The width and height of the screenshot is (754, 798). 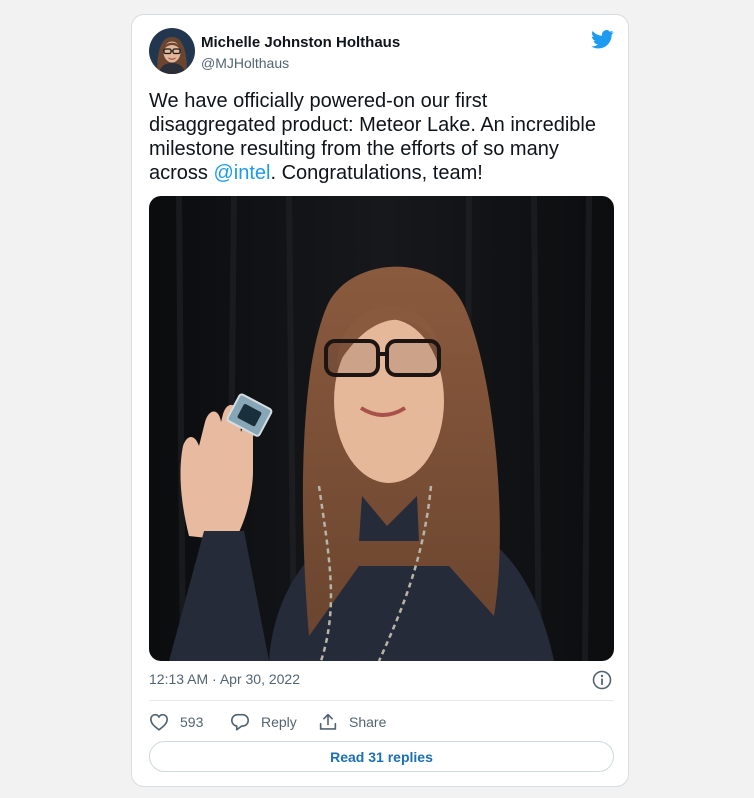 What do you see at coordinates (260, 679) in the screenshot?
I see `tweet-date: Apr 30, 2022` at bounding box center [260, 679].